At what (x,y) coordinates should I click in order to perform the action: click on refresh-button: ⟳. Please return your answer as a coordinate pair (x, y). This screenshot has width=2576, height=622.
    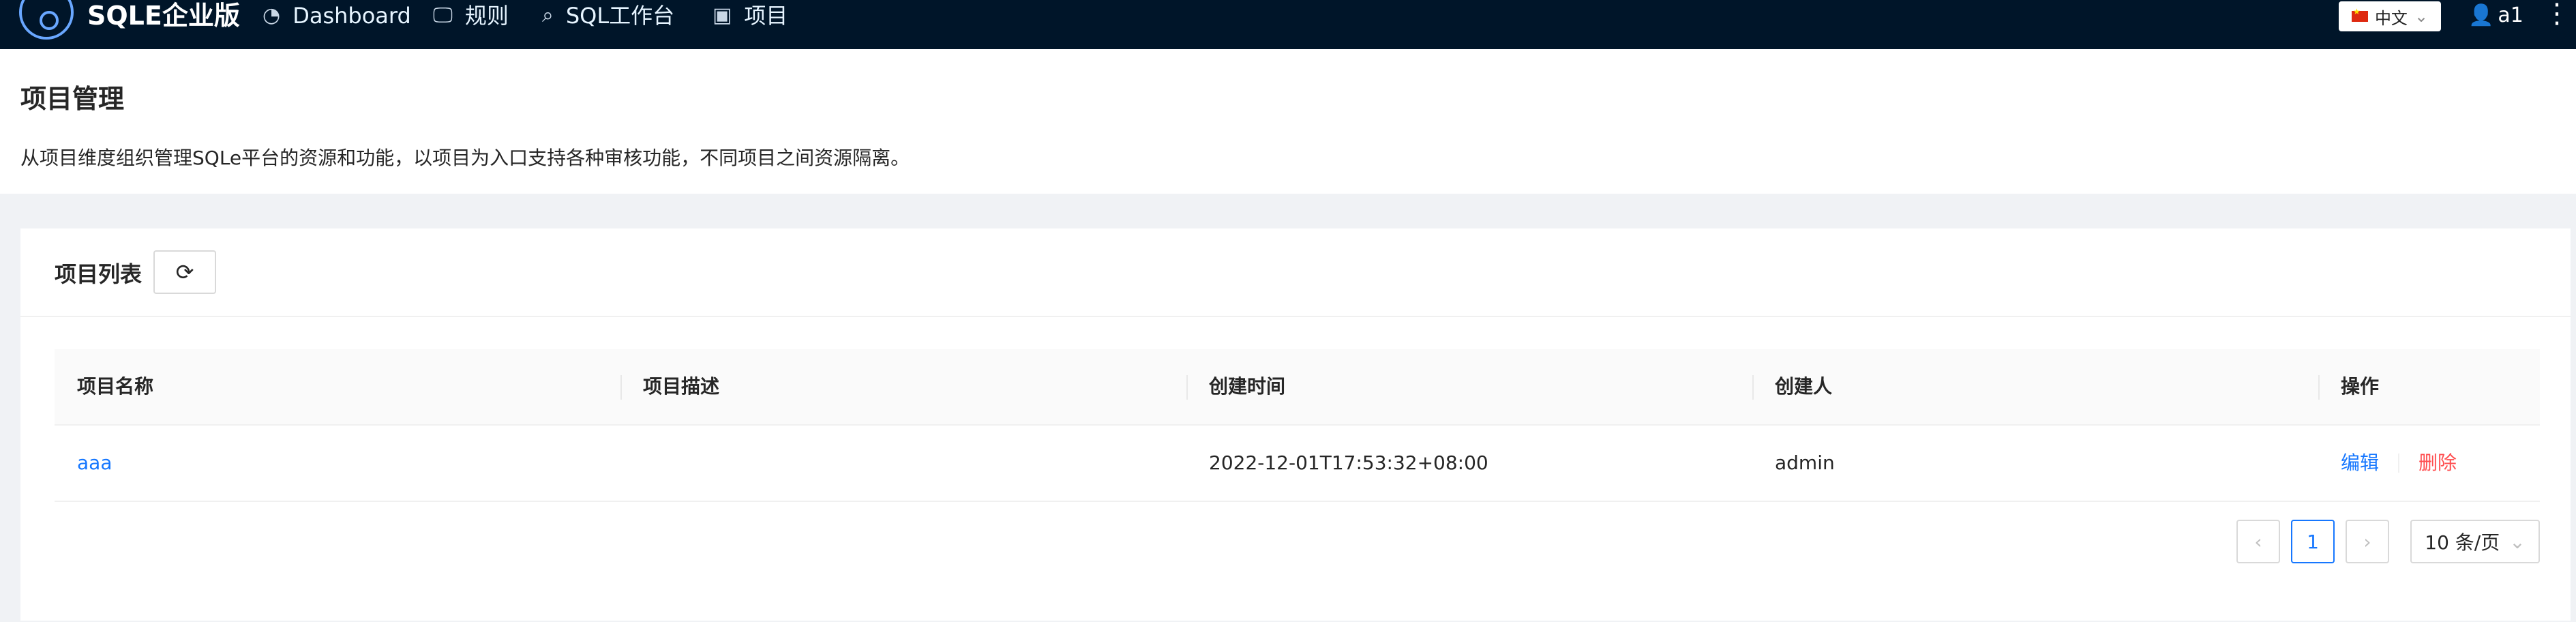
    Looking at the image, I should click on (185, 272).